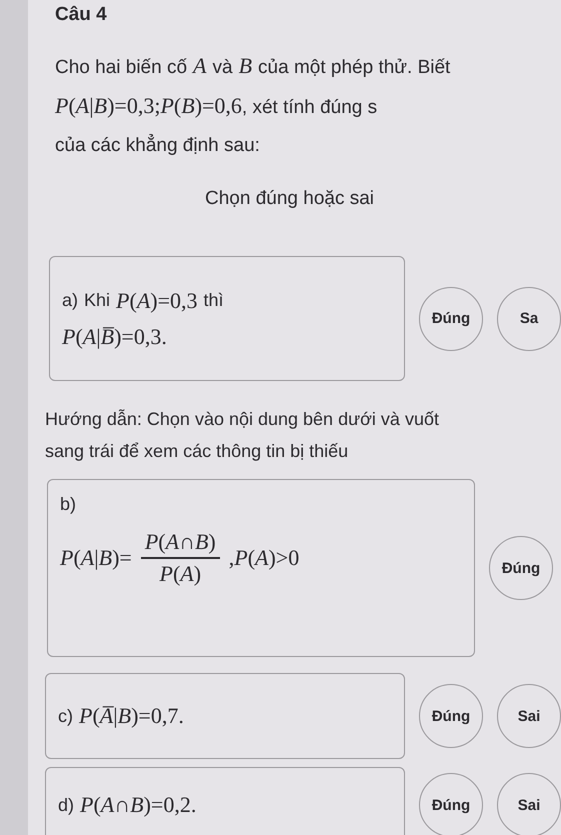 This screenshot has width=561, height=835. Describe the element at coordinates (66, 805) in the screenshot. I see `item-label: d)` at that location.